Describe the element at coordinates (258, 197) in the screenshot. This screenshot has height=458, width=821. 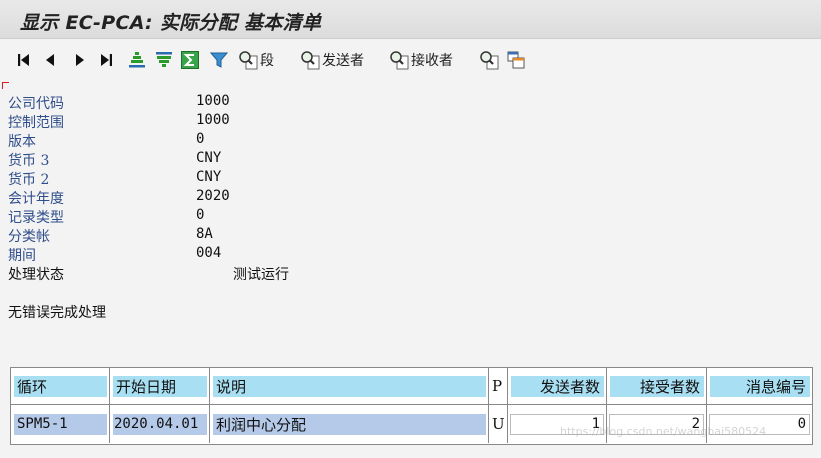
I see `field-fiscal-year: 会计年度 2020` at that location.